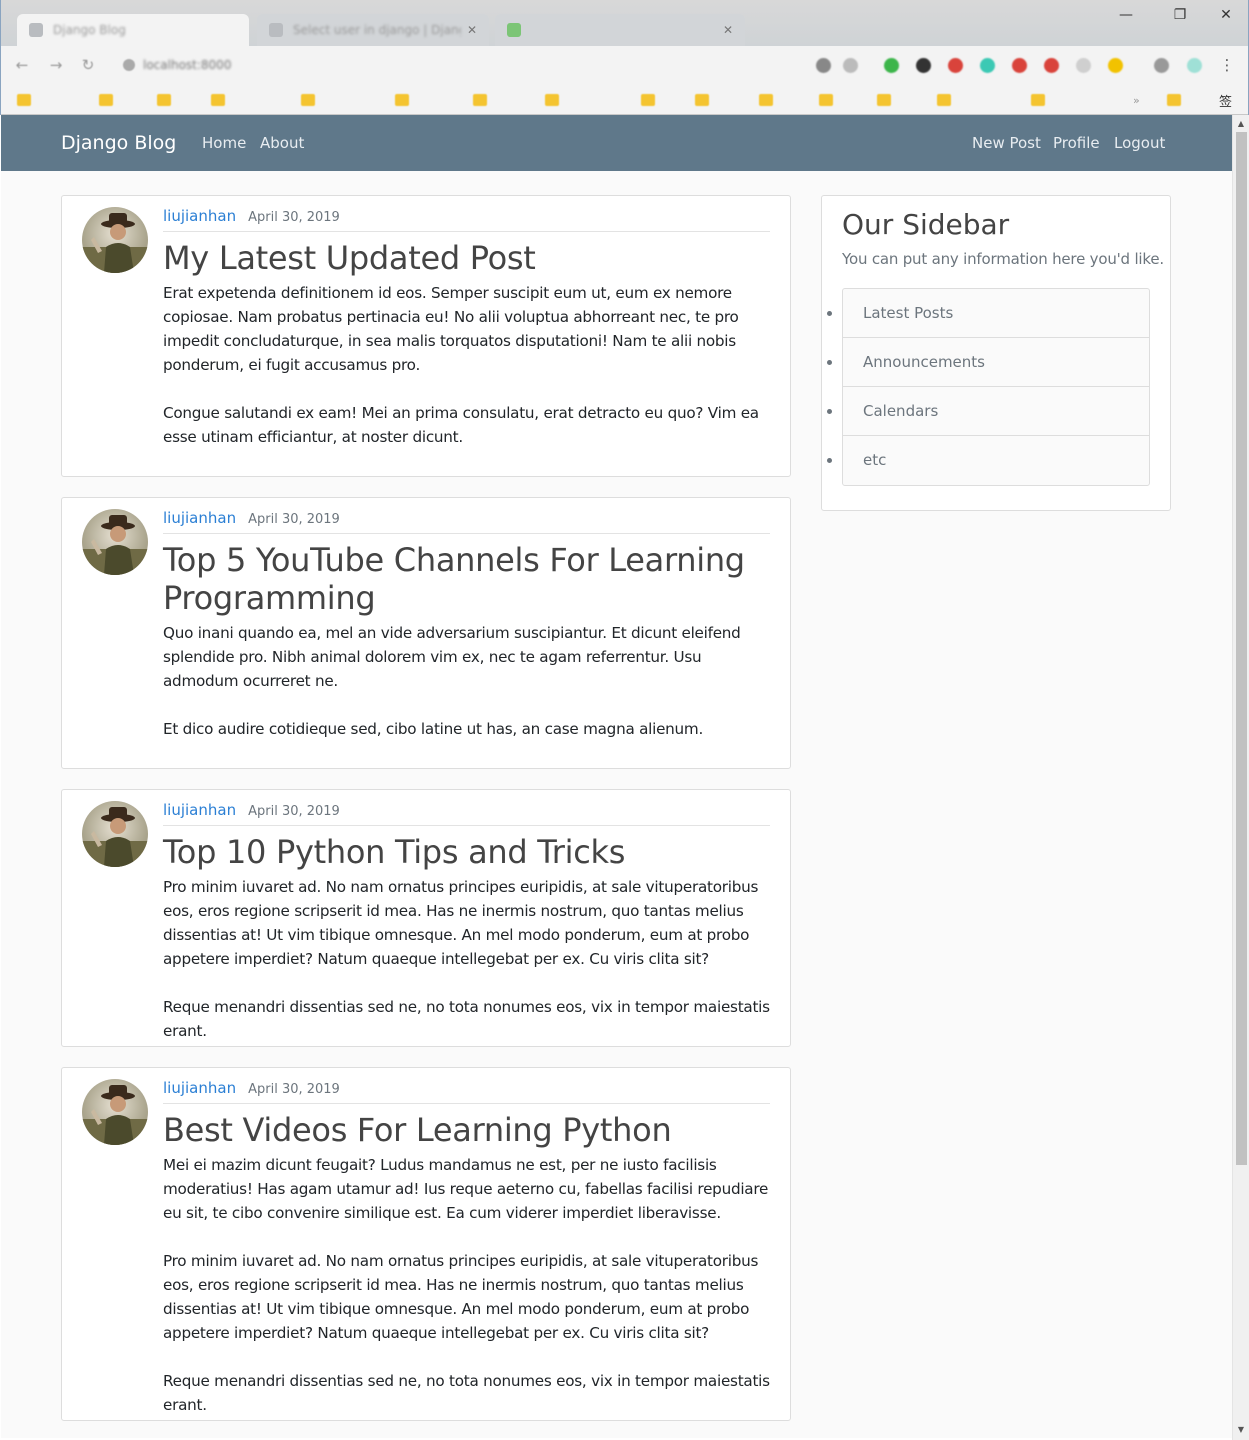 This screenshot has width=1249, height=1440. Describe the element at coordinates (996, 313) in the screenshot. I see `sidebar-item-latest-posts: Latest Posts` at that location.